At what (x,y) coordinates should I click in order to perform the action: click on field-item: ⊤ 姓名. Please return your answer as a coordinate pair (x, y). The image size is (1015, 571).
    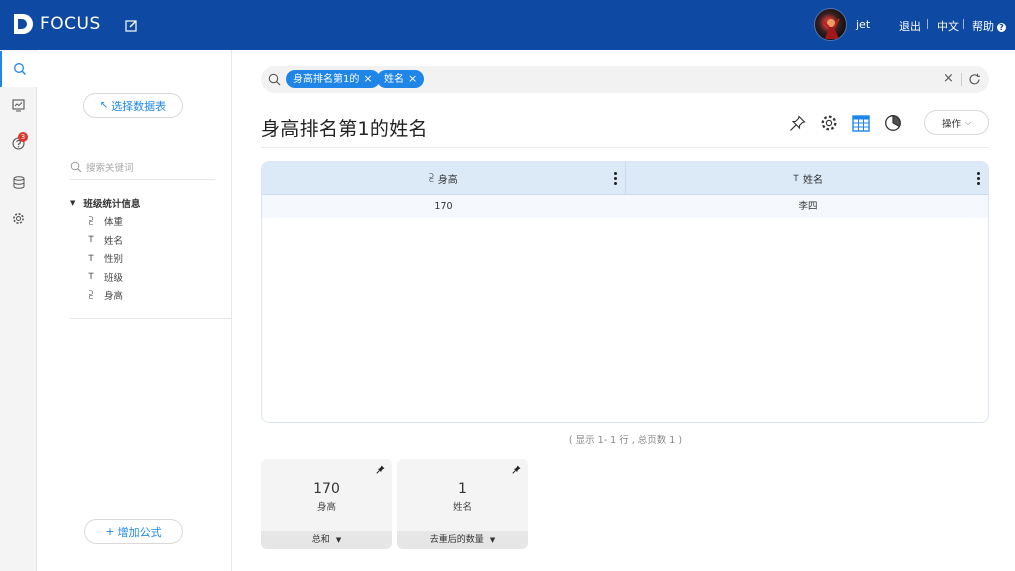
    Looking at the image, I should click on (105, 240).